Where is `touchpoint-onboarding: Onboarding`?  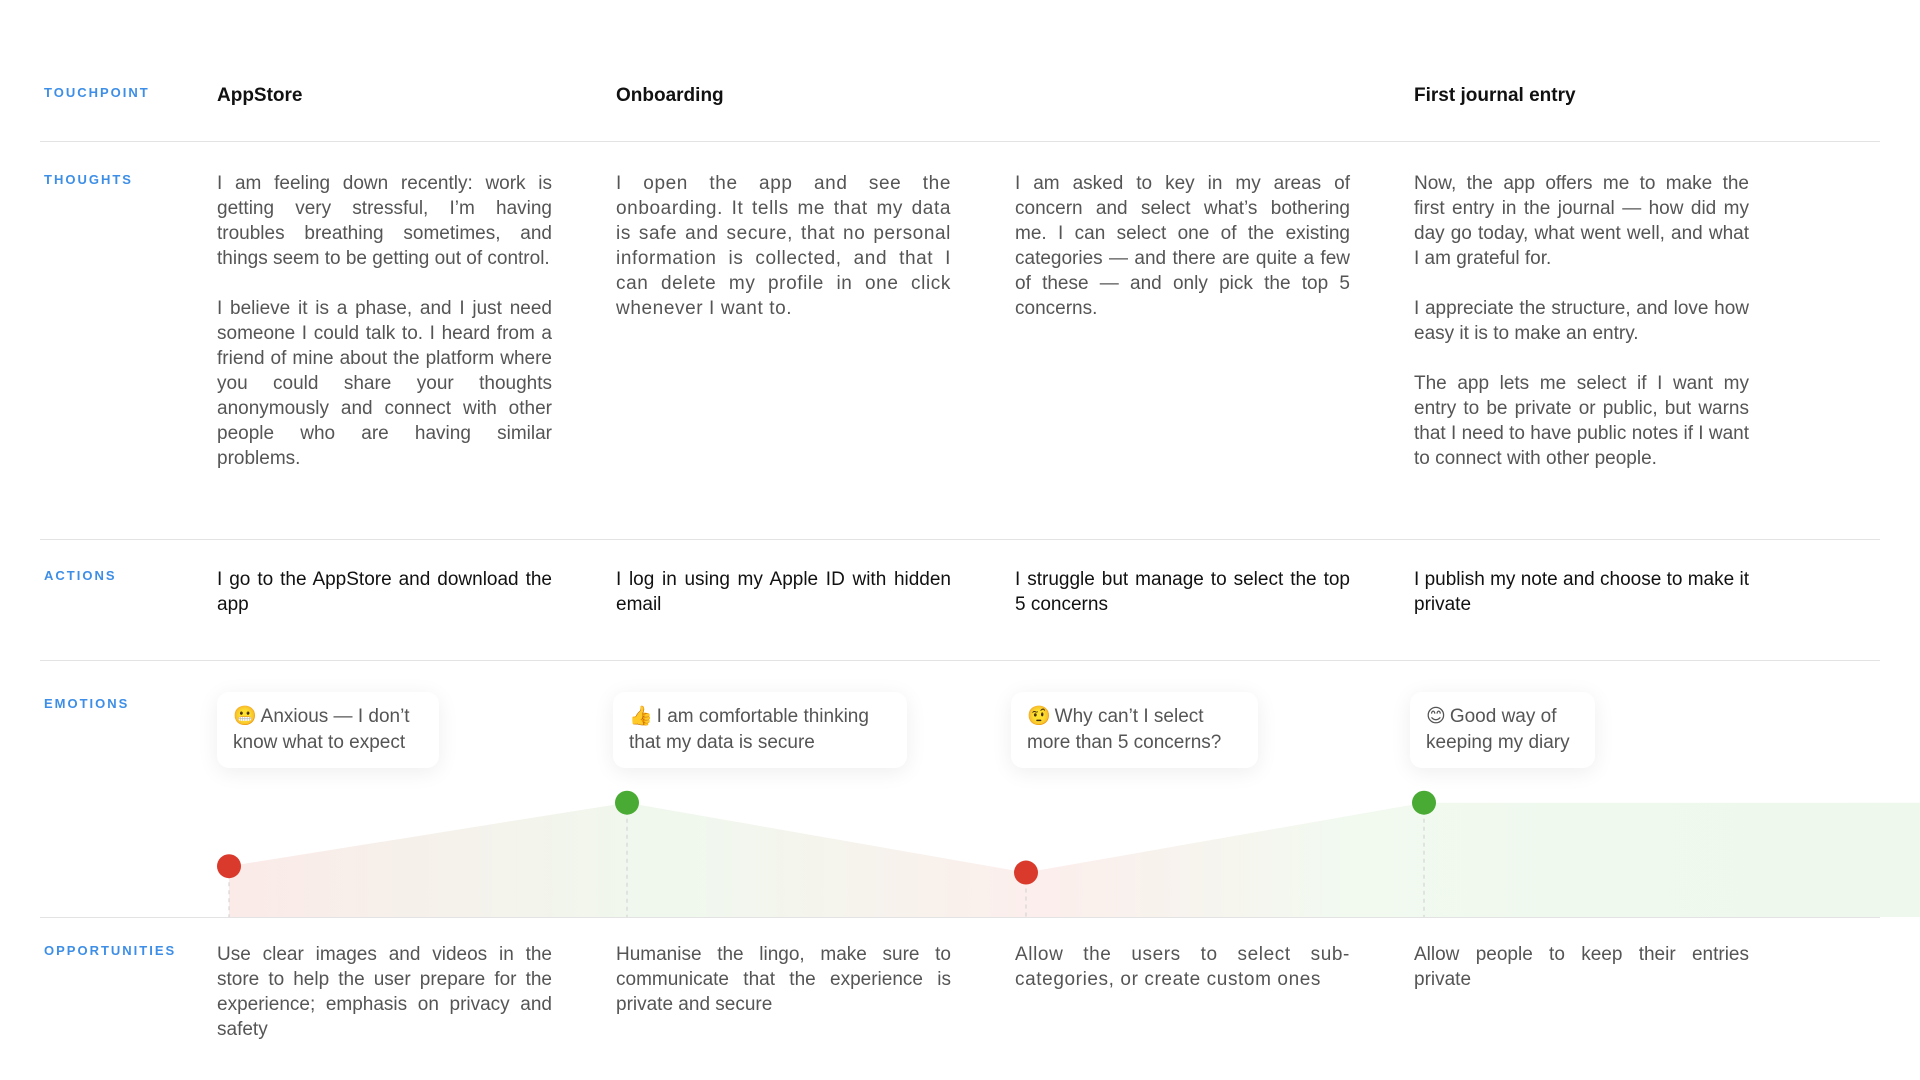
touchpoint-onboarding: Onboarding is located at coordinates (670, 95).